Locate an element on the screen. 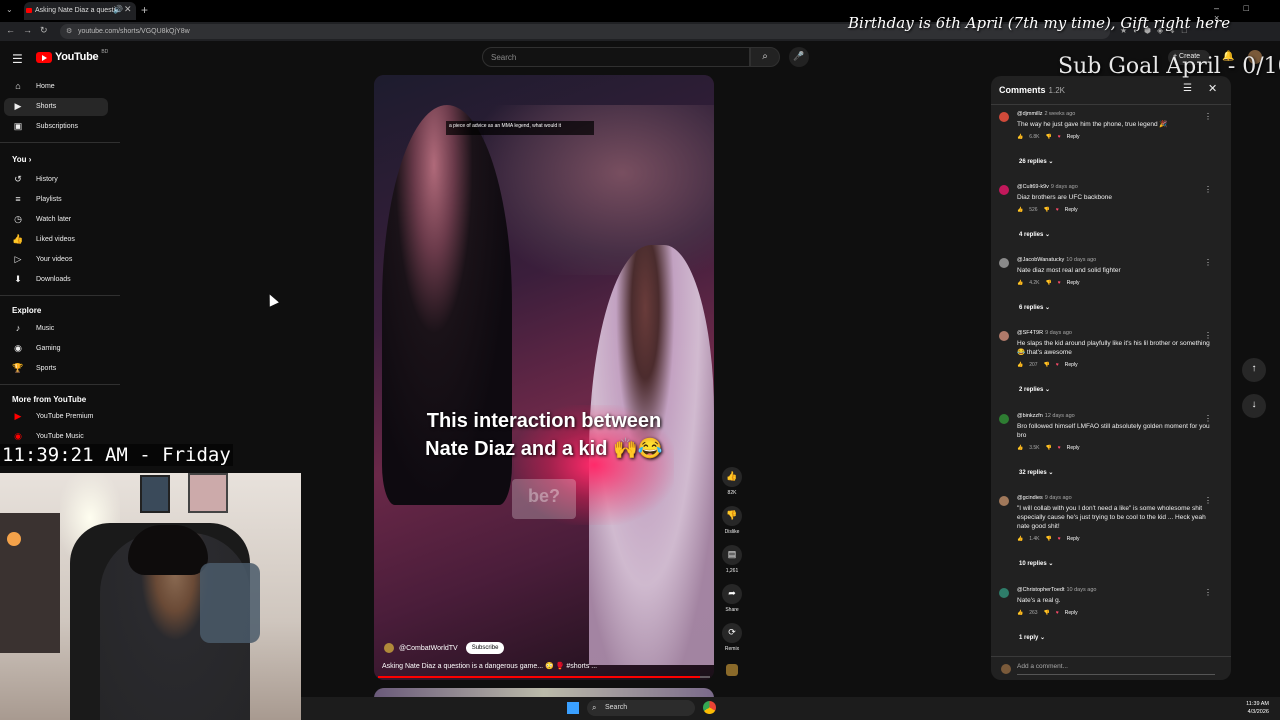  sidebar-item-history: ↺ History is located at coordinates (56, 180).